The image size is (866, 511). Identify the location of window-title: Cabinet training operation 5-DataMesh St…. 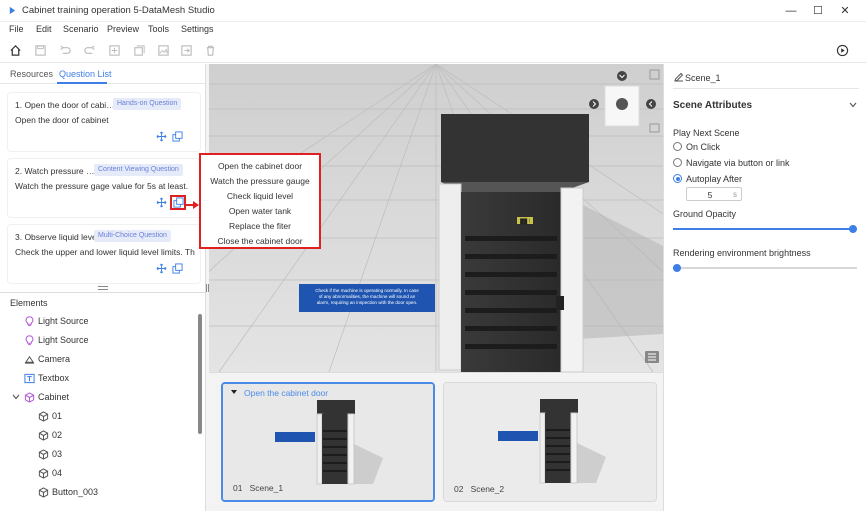
(118, 10).